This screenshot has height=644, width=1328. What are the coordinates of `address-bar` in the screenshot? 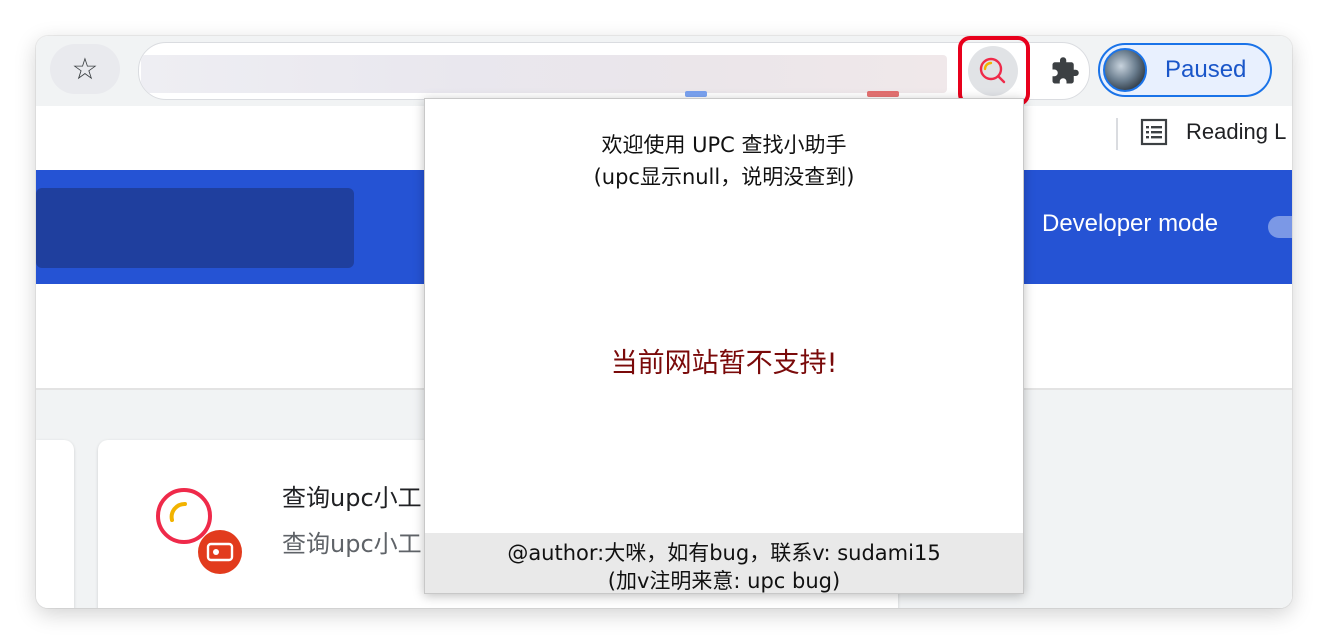 It's located at (614, 71).